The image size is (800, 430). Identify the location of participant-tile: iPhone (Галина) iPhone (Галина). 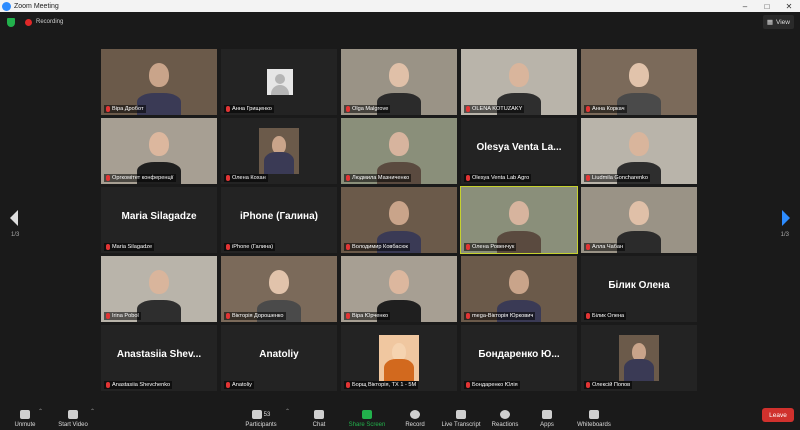
(279, 220).